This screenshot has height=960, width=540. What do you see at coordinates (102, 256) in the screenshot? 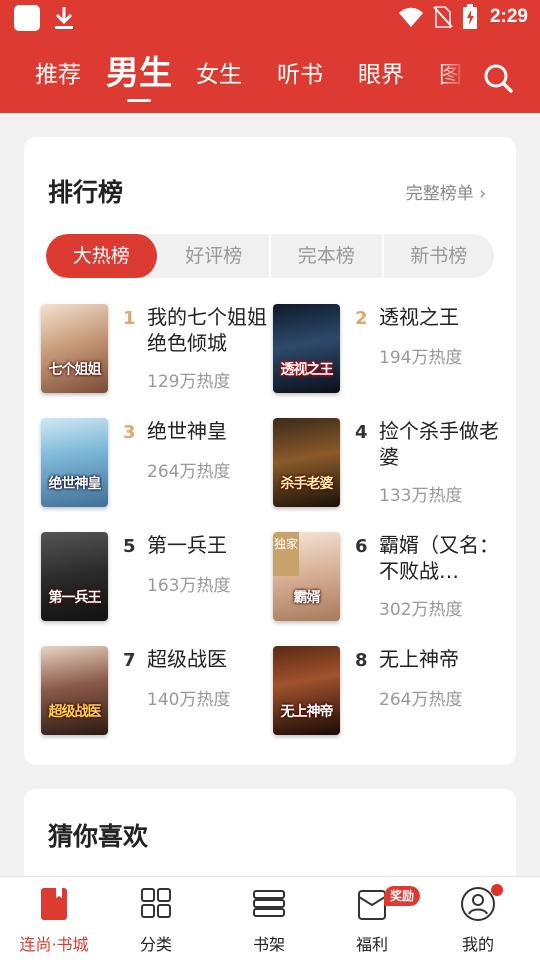
I see `segment-hot: 大热榜` at bounding box center [102, 256].